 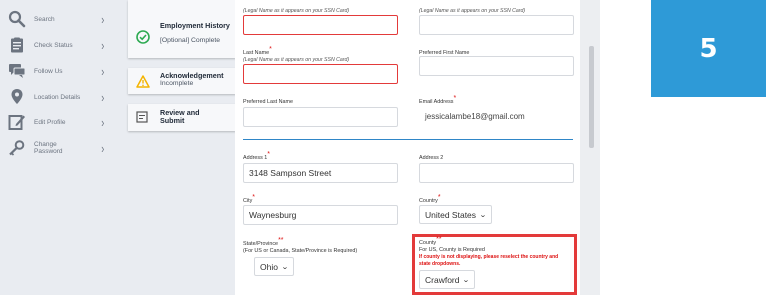 I want to click on scrollbar-thumb, so click(x=591, y=97).